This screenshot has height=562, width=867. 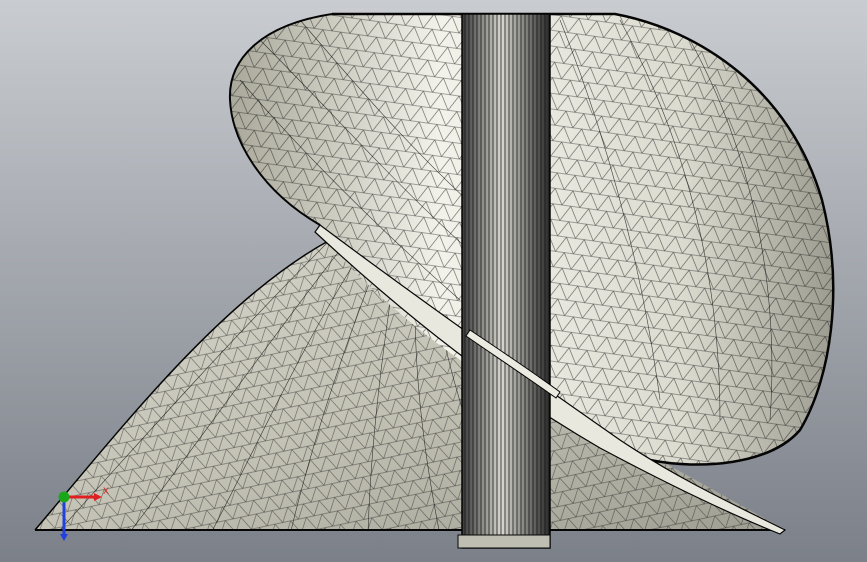 What do you see at coordinates (64, 497) in the screenshot?
I see `y-axis-dot` at bounding box center [64, 497].